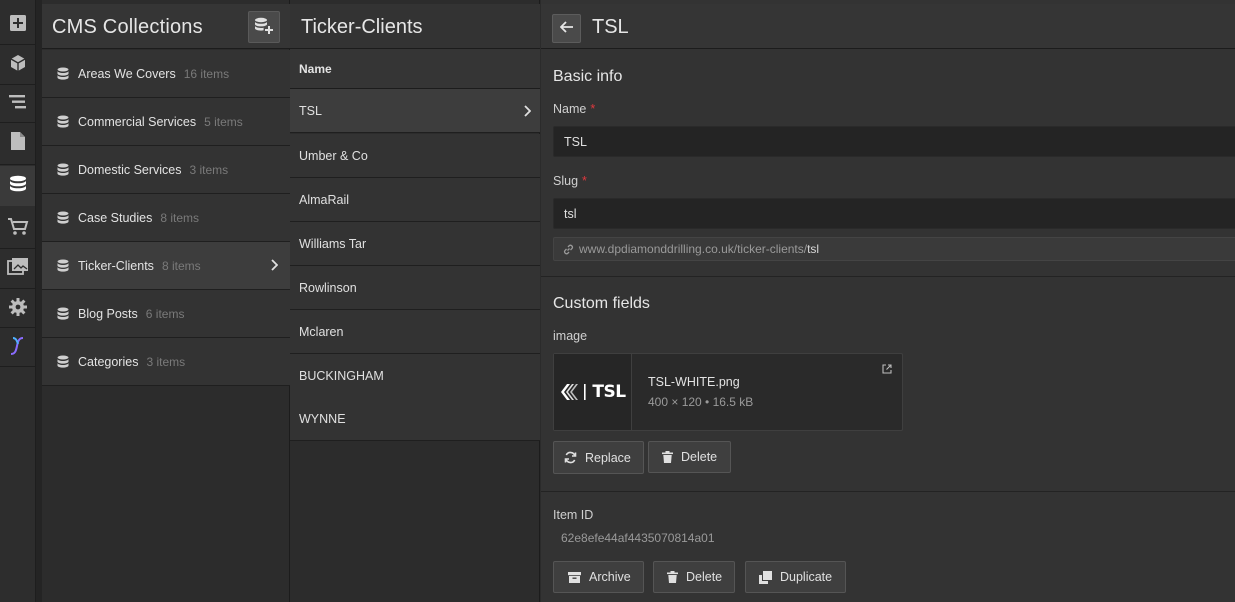 The height and width of the screenshot is (602, 1235). What do you see at coordinates (570, 457) in the screenshot?
I see `refresh-icon` at bounding box center [570, 457].